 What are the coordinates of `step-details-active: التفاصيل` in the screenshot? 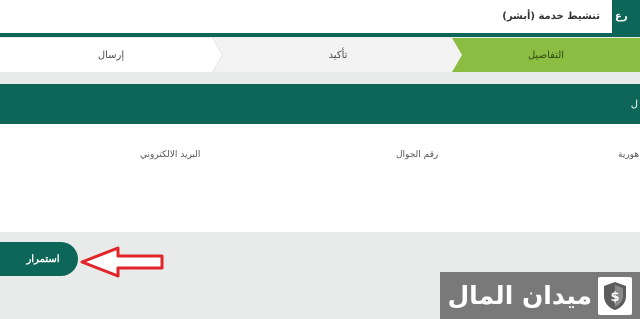 It's located at (546, 55).